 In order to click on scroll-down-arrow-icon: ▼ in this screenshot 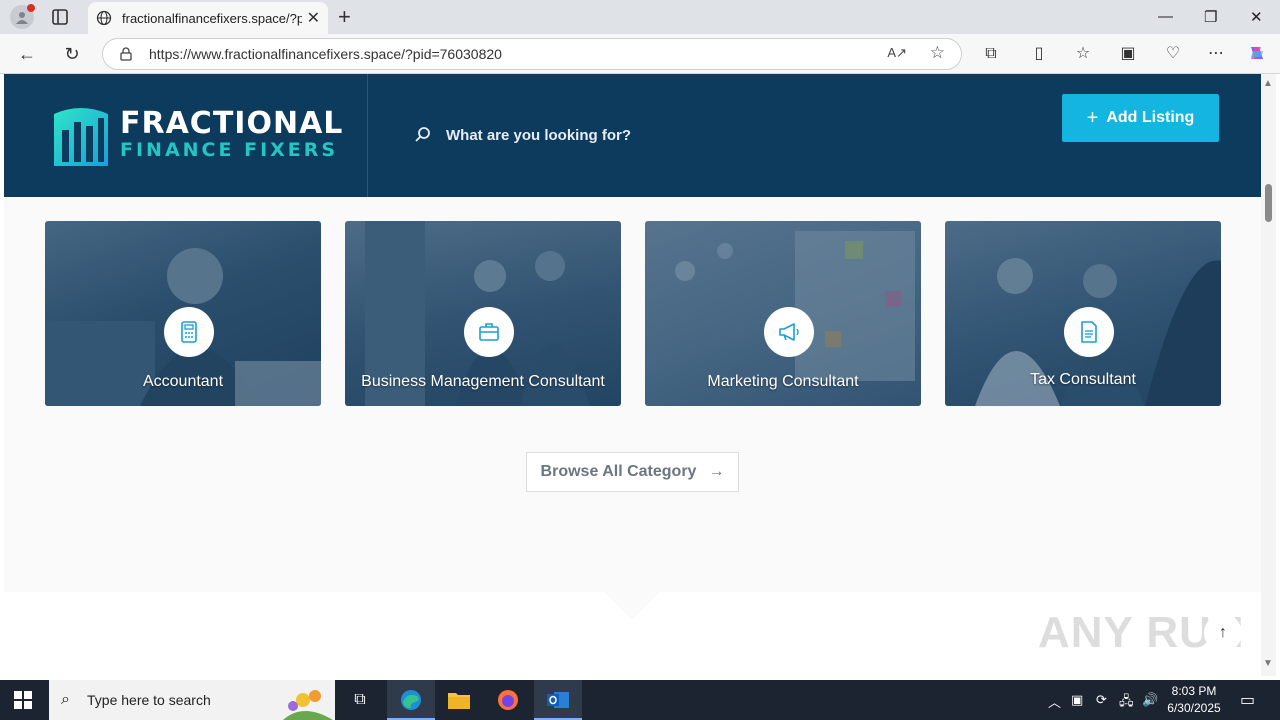, I will do `click(1268, 663)`.